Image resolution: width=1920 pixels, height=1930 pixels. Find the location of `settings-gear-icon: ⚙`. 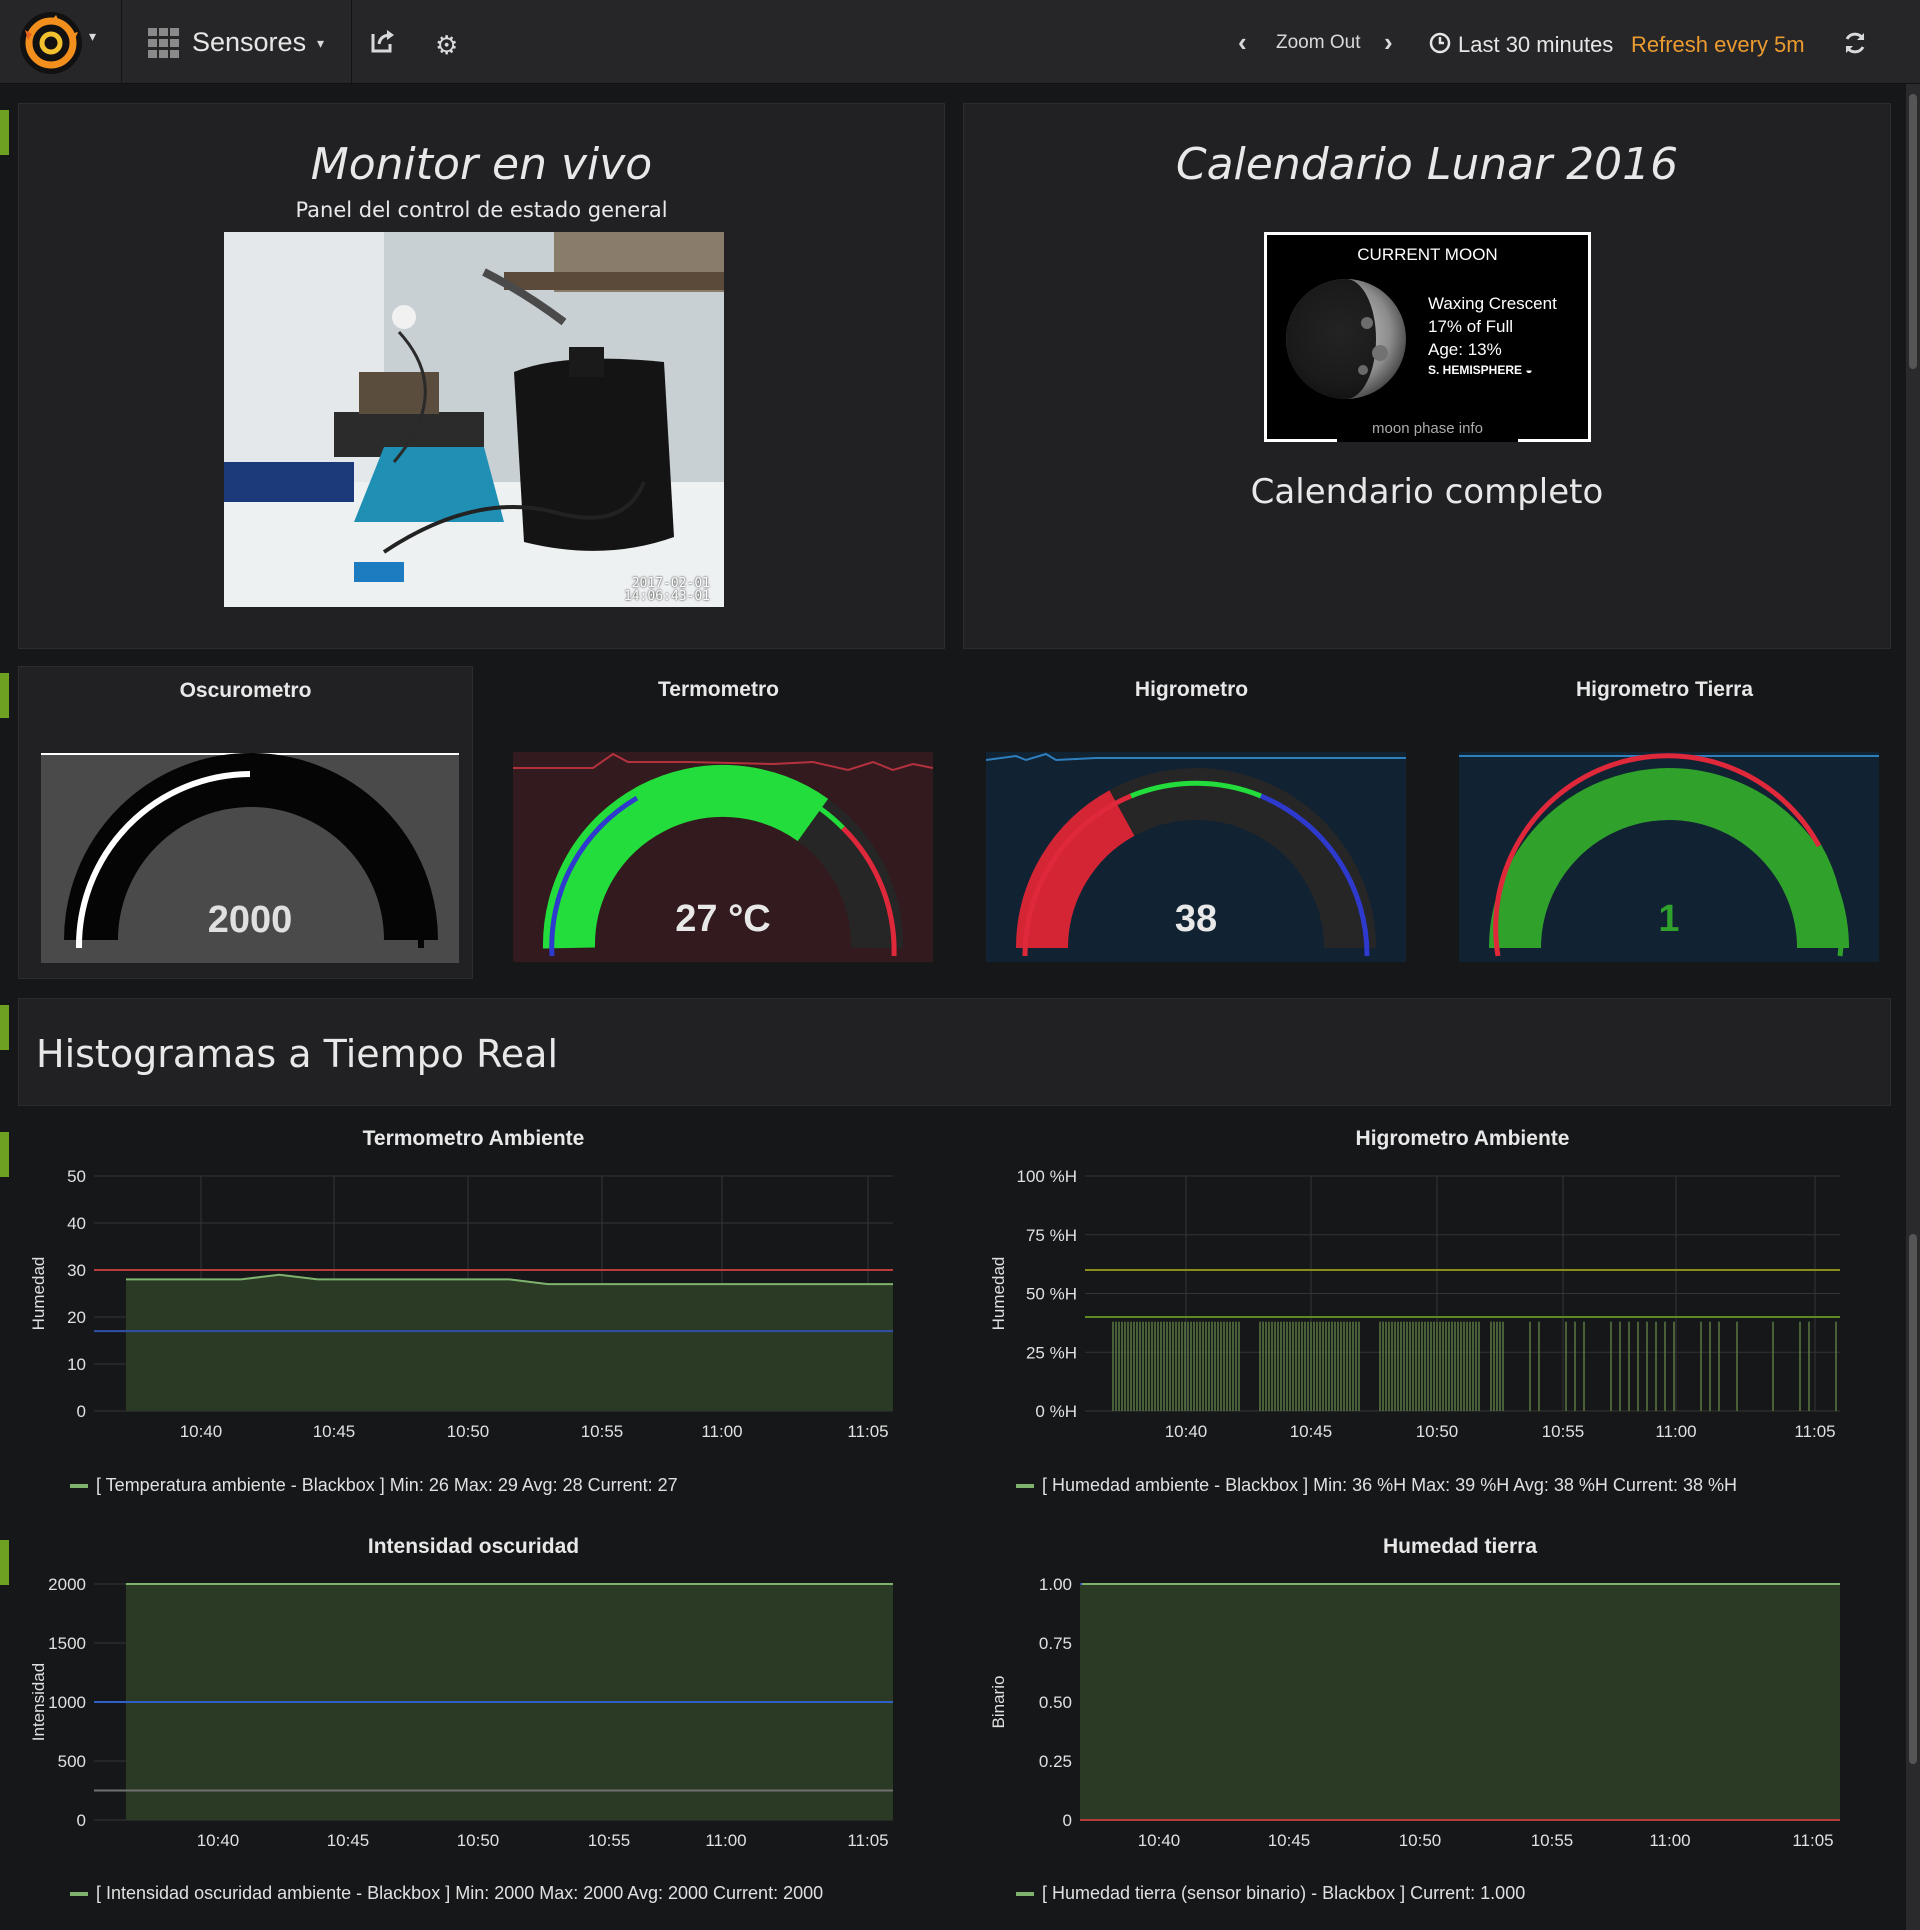

settings-gear-icon: ⚙ is located at coordinates (446, 45).